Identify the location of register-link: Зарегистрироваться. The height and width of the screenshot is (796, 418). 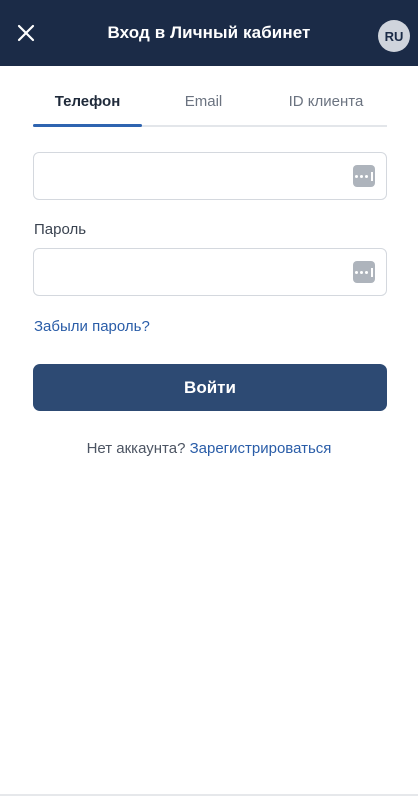
(261, 448).